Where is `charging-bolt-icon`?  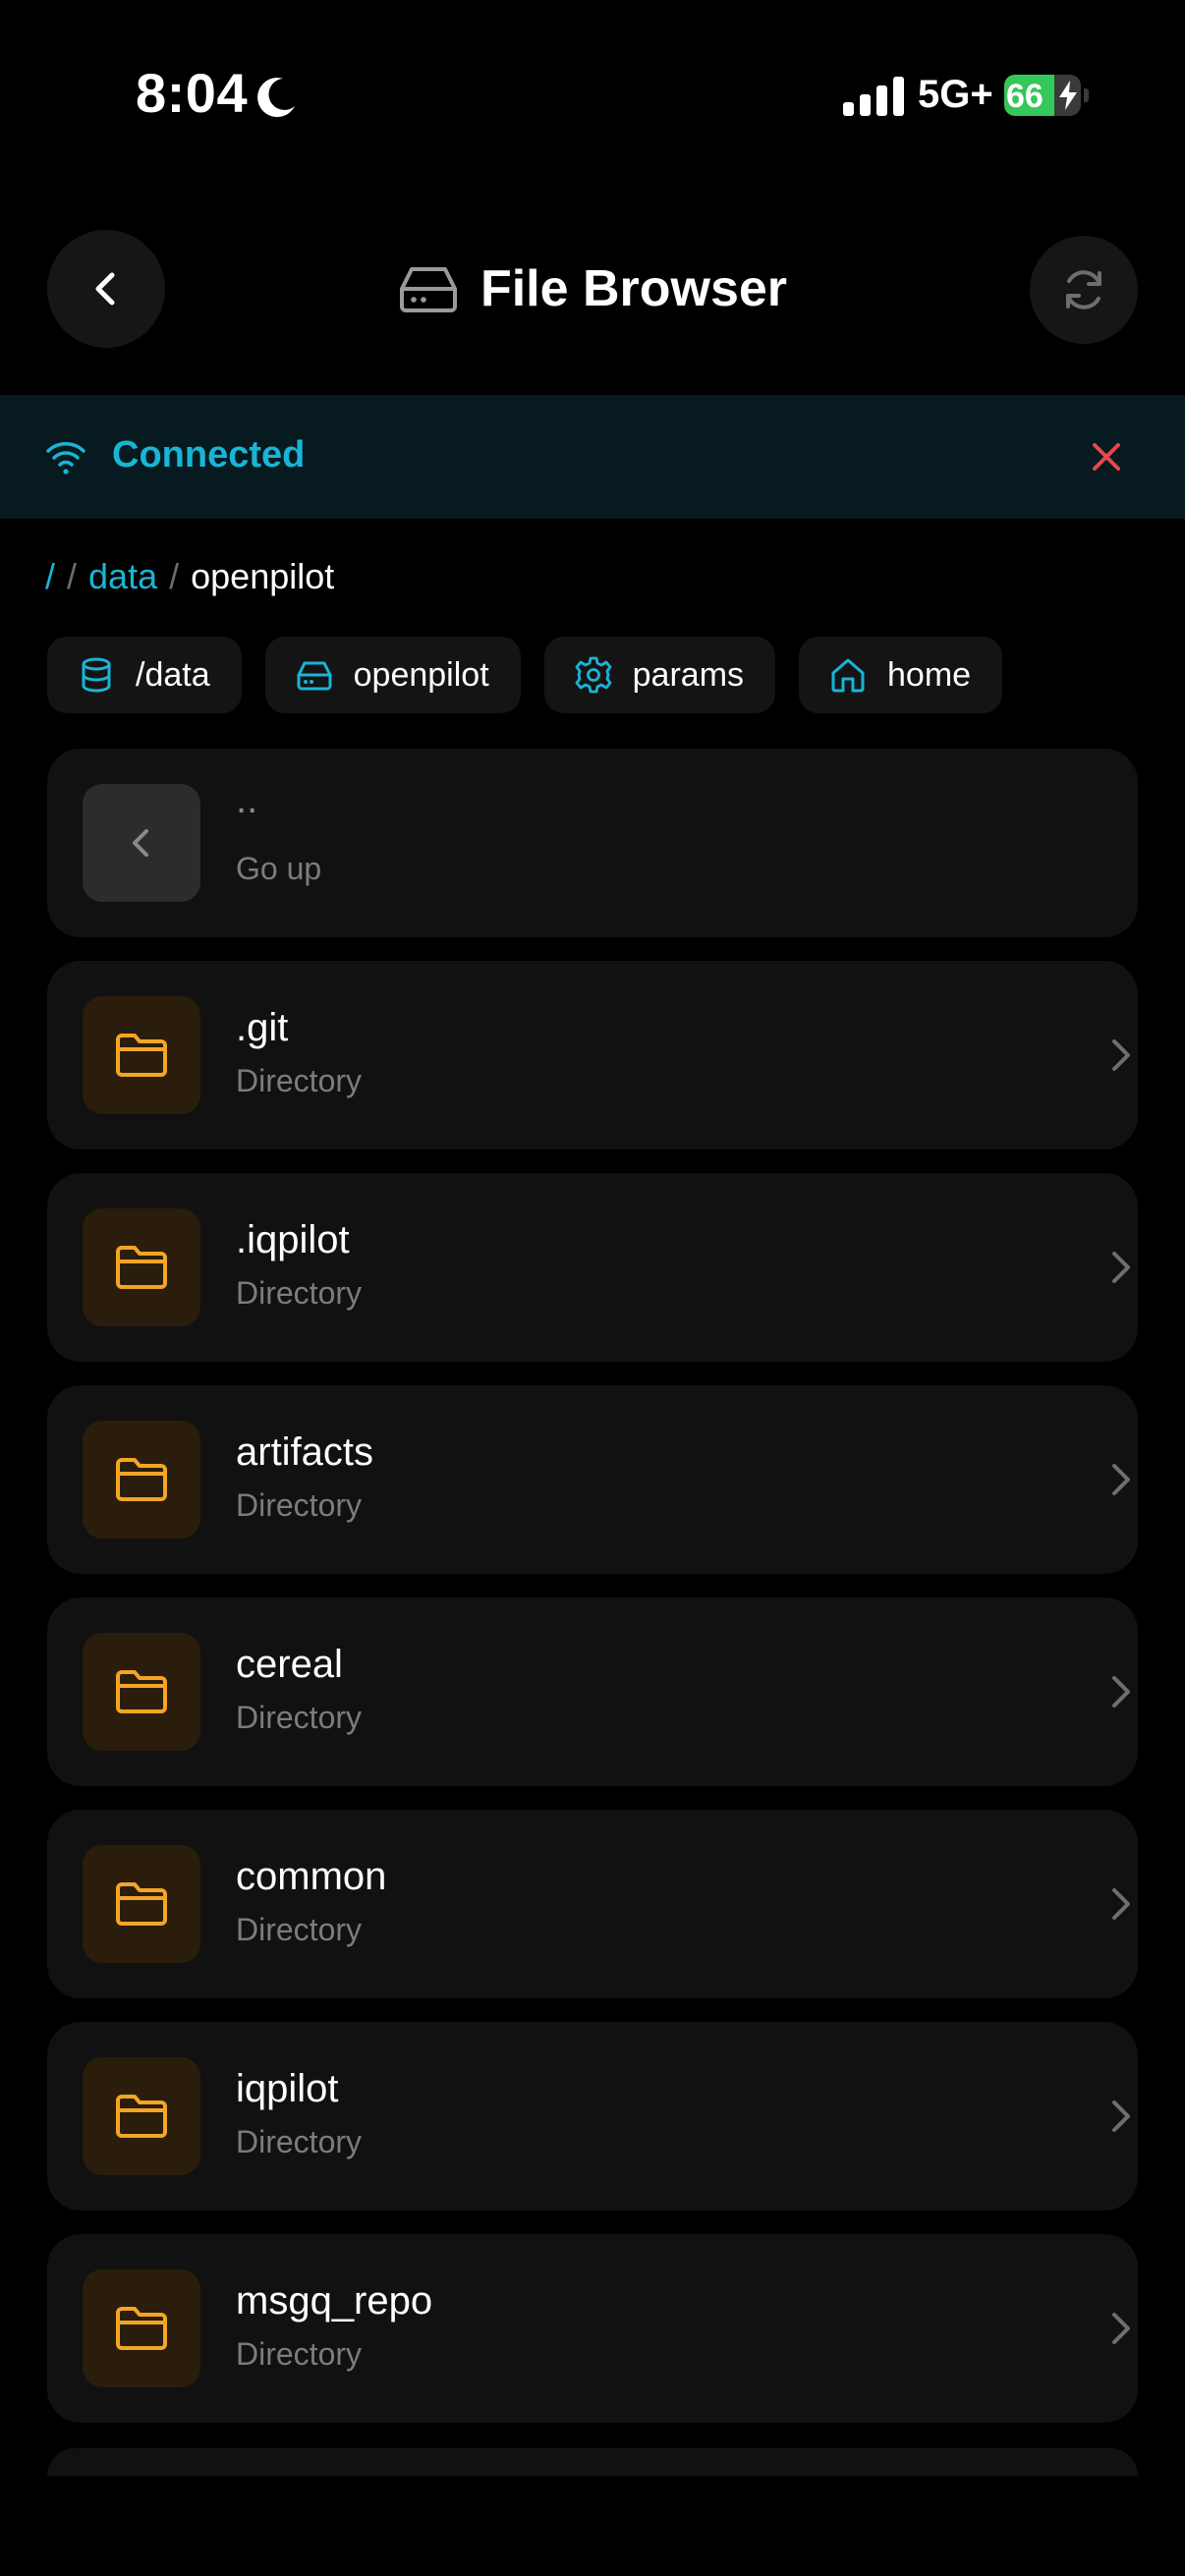 charging-bolt-icon is located at coordinates (1068, 95).